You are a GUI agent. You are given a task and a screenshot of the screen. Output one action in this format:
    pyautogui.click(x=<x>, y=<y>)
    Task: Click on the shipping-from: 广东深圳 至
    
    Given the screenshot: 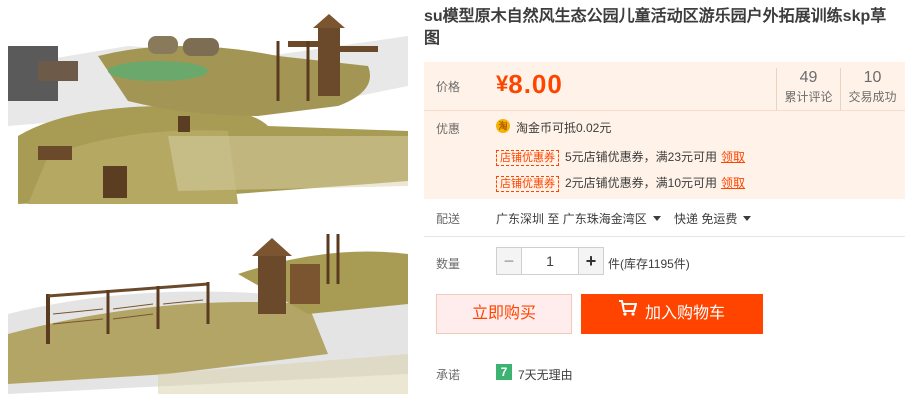 What is the action you would take?
    pyautogui.click(x=528, y=219)
    